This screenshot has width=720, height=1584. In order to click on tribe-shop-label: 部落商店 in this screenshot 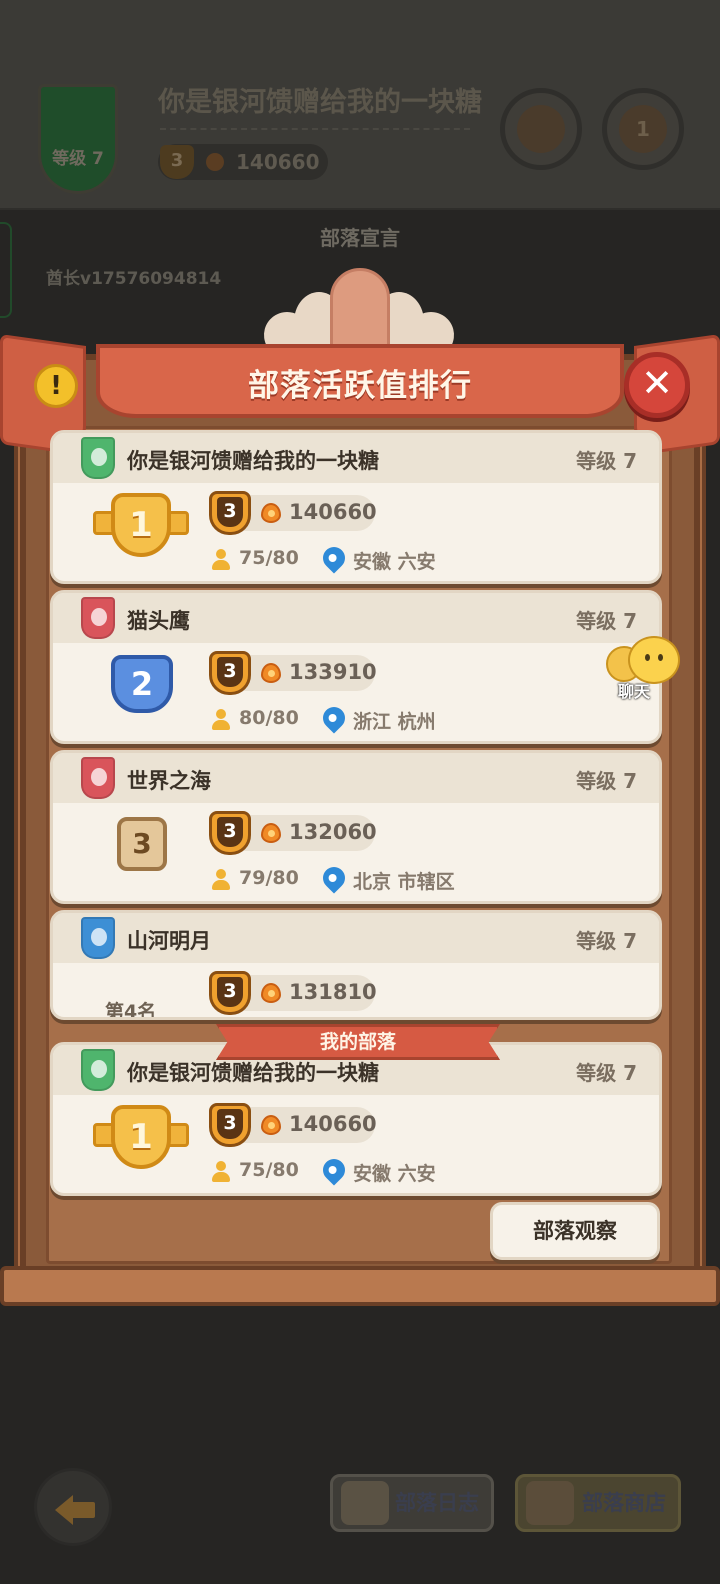, I will do `click(624, 1503)`.